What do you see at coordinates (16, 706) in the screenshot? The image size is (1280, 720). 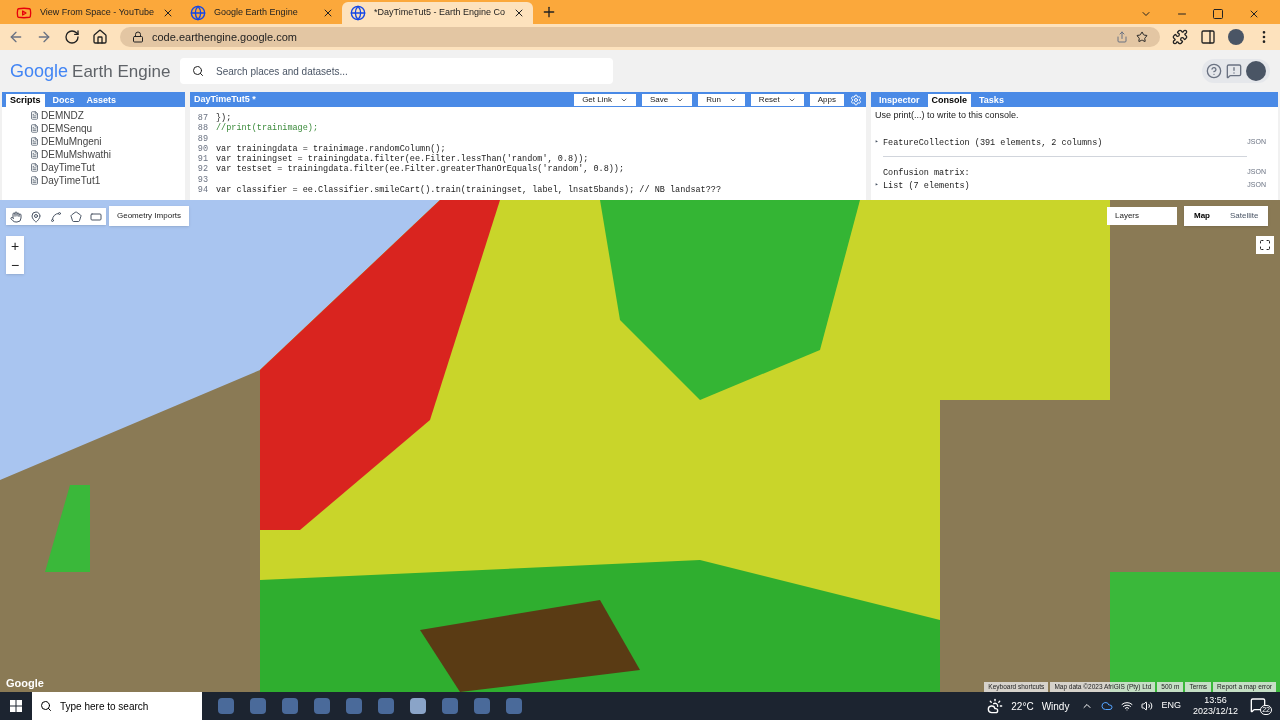 I see `windows-logo-icon` at bounding box center [16, 706].